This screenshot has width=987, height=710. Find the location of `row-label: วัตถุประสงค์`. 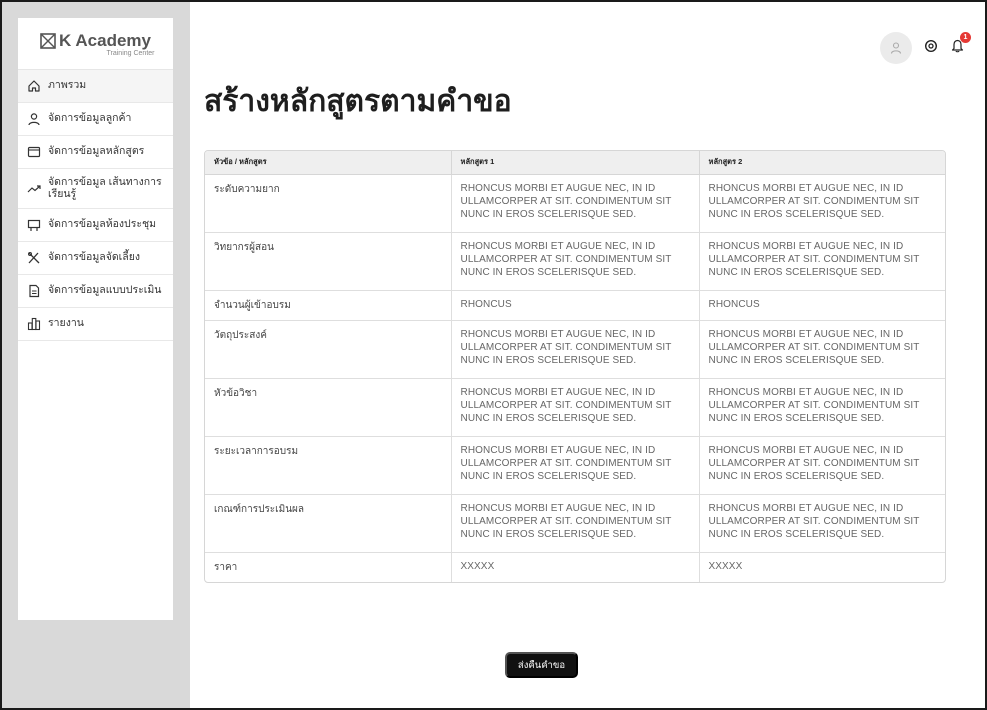

row-label: วัตถุประสงค์ is located at coordinates (328, 349).